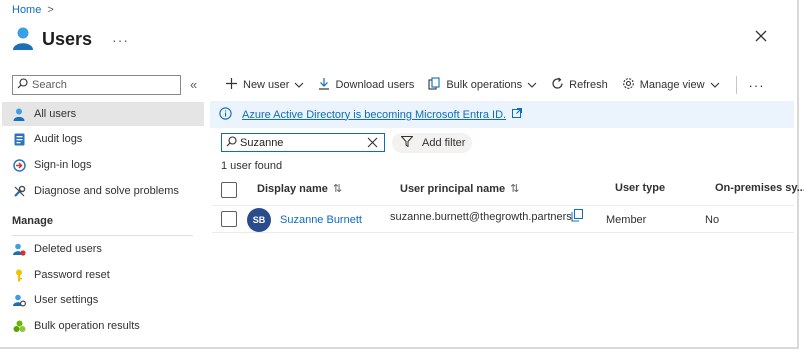 This screenshot has height=354, width=804. I want to click on select-all-checkbox, so click(229, 190).